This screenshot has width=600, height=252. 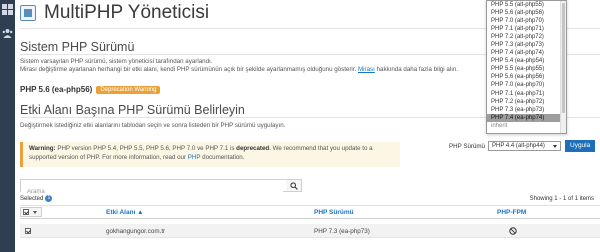 What do you see at coordinates (77, 47) in the screenshot?
I see `system-php-title: Sistem PHP Sürümü` at bounding box center [77, 47].